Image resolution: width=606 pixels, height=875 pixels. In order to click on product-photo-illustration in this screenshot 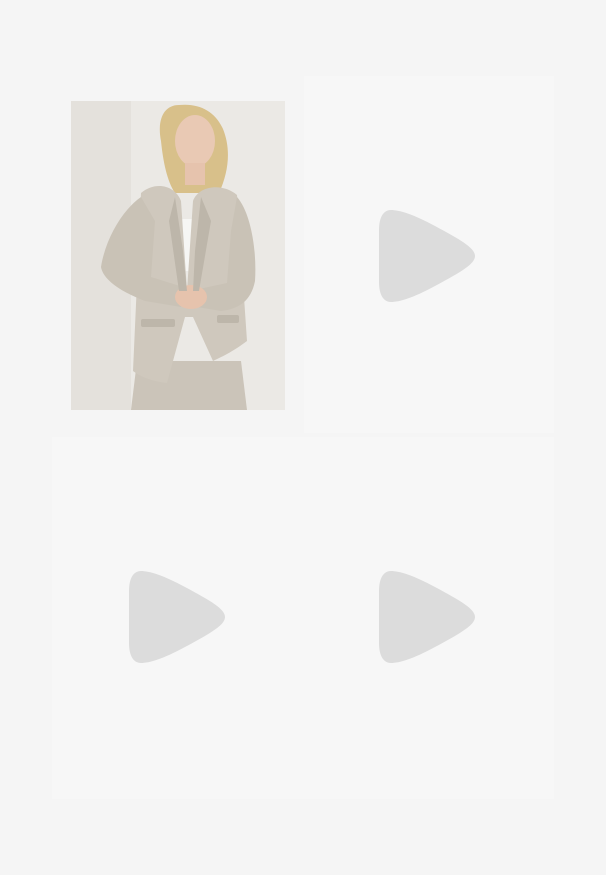, I will do `click(178, 255)`.